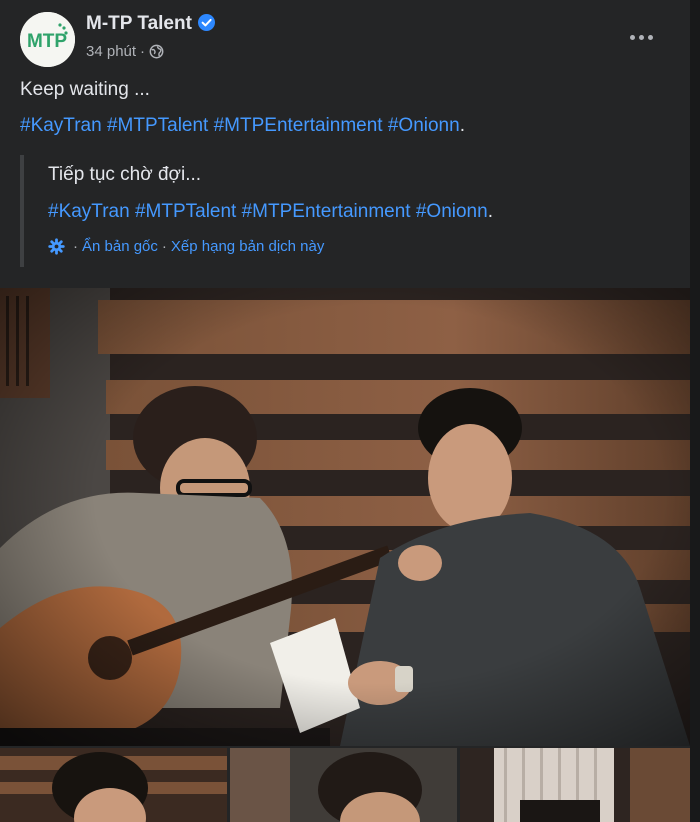  What do you see at coordinates (206, 22) in the screenshot?
I see `verified-badge-icon` at bounding box center [206, 22].